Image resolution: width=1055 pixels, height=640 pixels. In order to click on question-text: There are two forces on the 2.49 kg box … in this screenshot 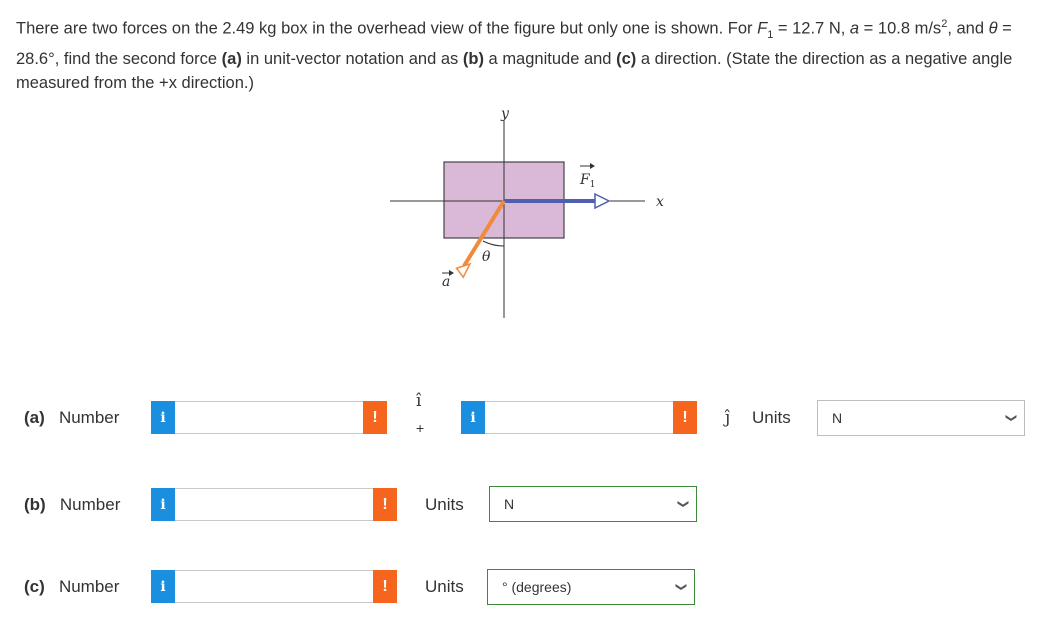, I will do `click(514, 55)`.